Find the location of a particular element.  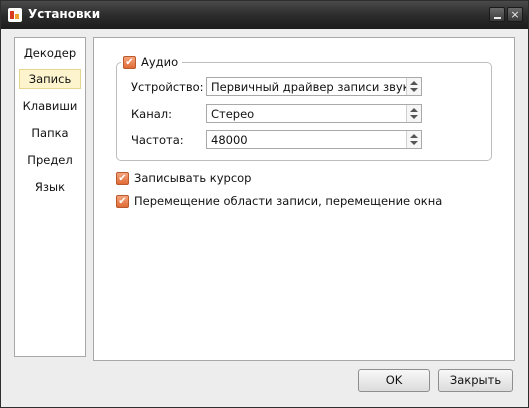

minimize-icon is located at coordinates (497, 14).